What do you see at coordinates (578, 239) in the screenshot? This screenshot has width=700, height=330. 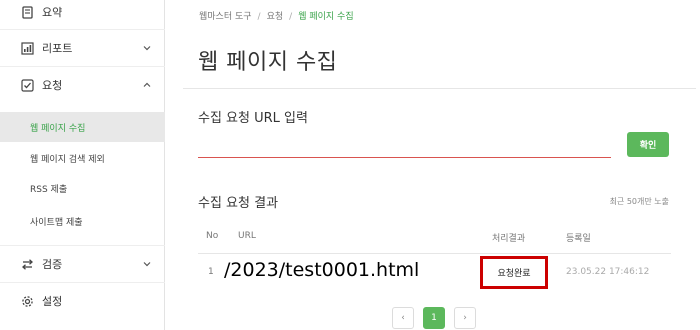 I see `column-header-date: 등록일` at bounding box center [578, 239].